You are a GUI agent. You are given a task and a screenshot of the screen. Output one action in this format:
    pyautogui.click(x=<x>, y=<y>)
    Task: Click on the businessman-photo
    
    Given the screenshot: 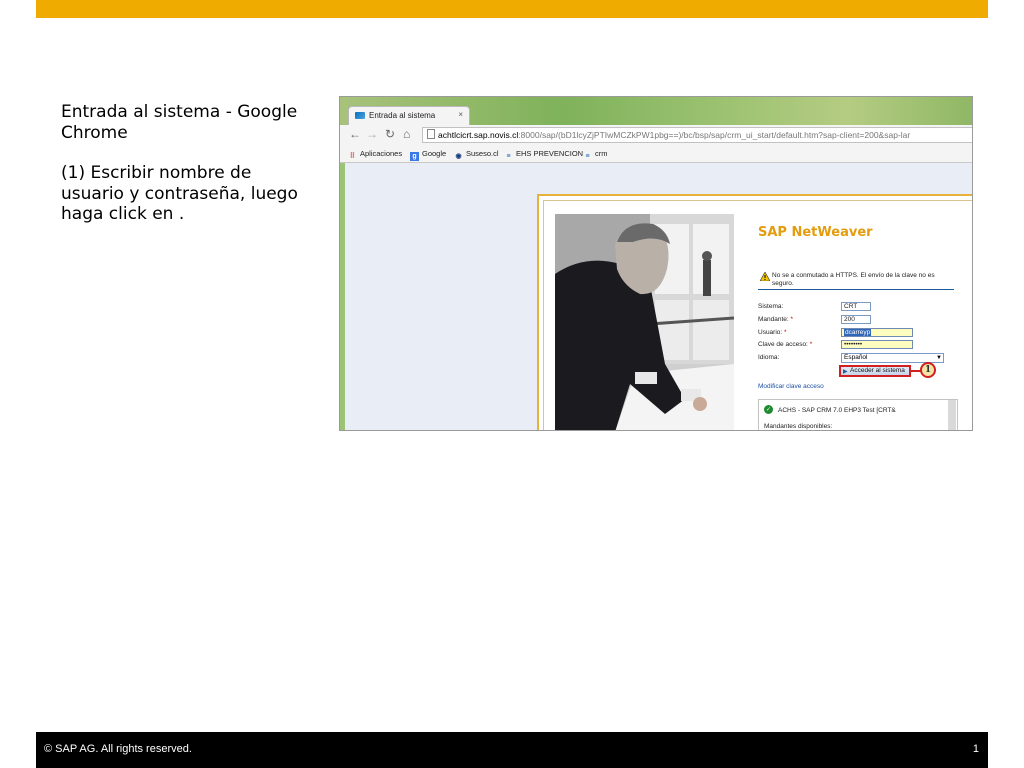 What is the action you would take?
    pyautogui.click(x=644, y=322)
    